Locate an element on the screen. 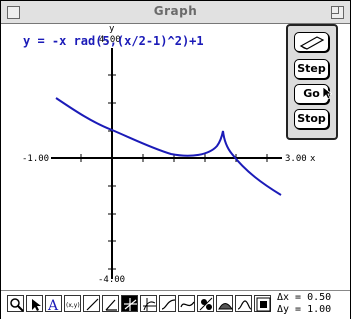 The image size is (351, 319). animation-controls: Step Go Stop is located at coordinates (312, 82).